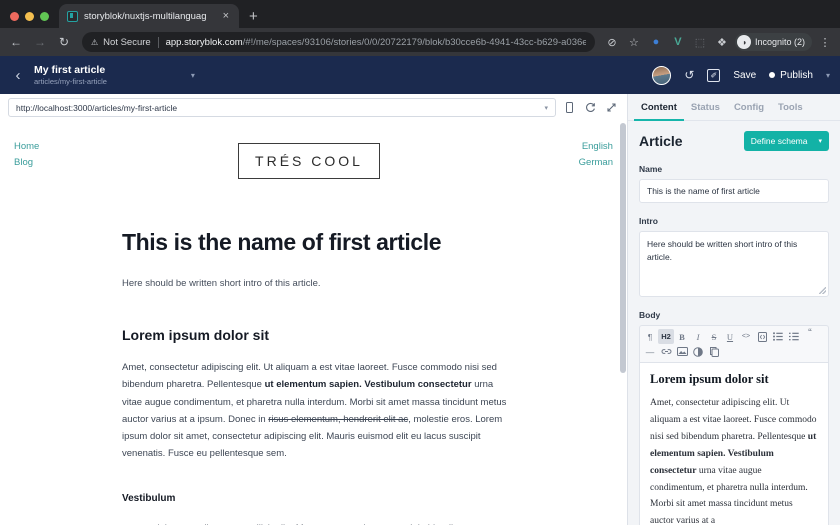 Image resolution: width=840 pixels, height=525 pixels. I want to click on bold-icon: B, so click(682, 336).